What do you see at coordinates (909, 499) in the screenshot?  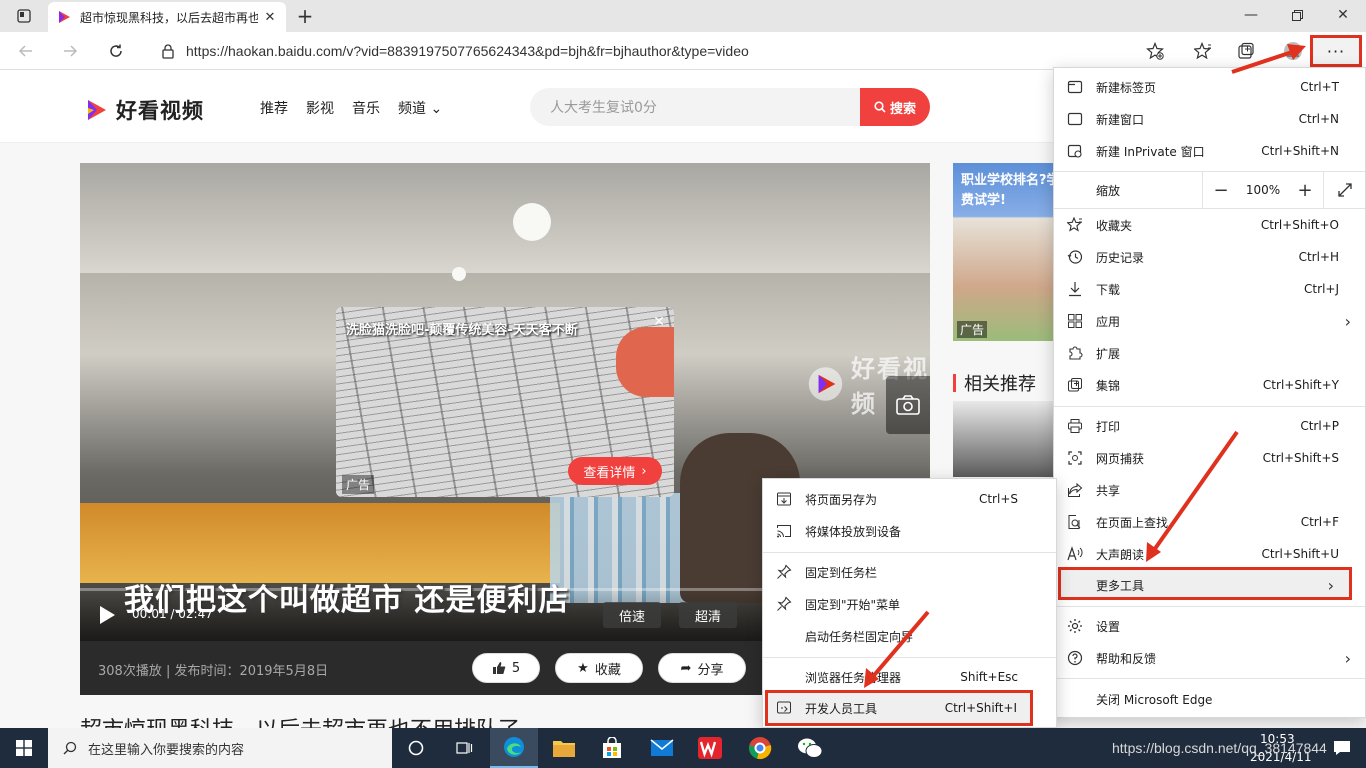 I see `submenu-item-save-page: 将页面另存为 Ctrl+S` at bounding box center [909, 499].